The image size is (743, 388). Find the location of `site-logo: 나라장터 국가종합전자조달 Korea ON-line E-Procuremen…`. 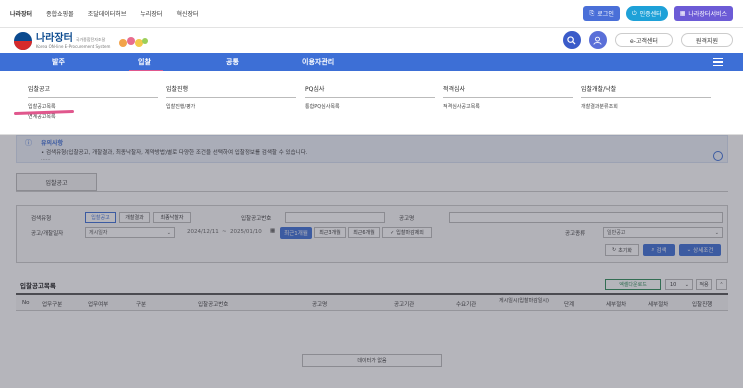

site-logo: 나라장터 국가종합전자조달 Korea ON-line E-Procuremen… is located at coordinates (62, 41).